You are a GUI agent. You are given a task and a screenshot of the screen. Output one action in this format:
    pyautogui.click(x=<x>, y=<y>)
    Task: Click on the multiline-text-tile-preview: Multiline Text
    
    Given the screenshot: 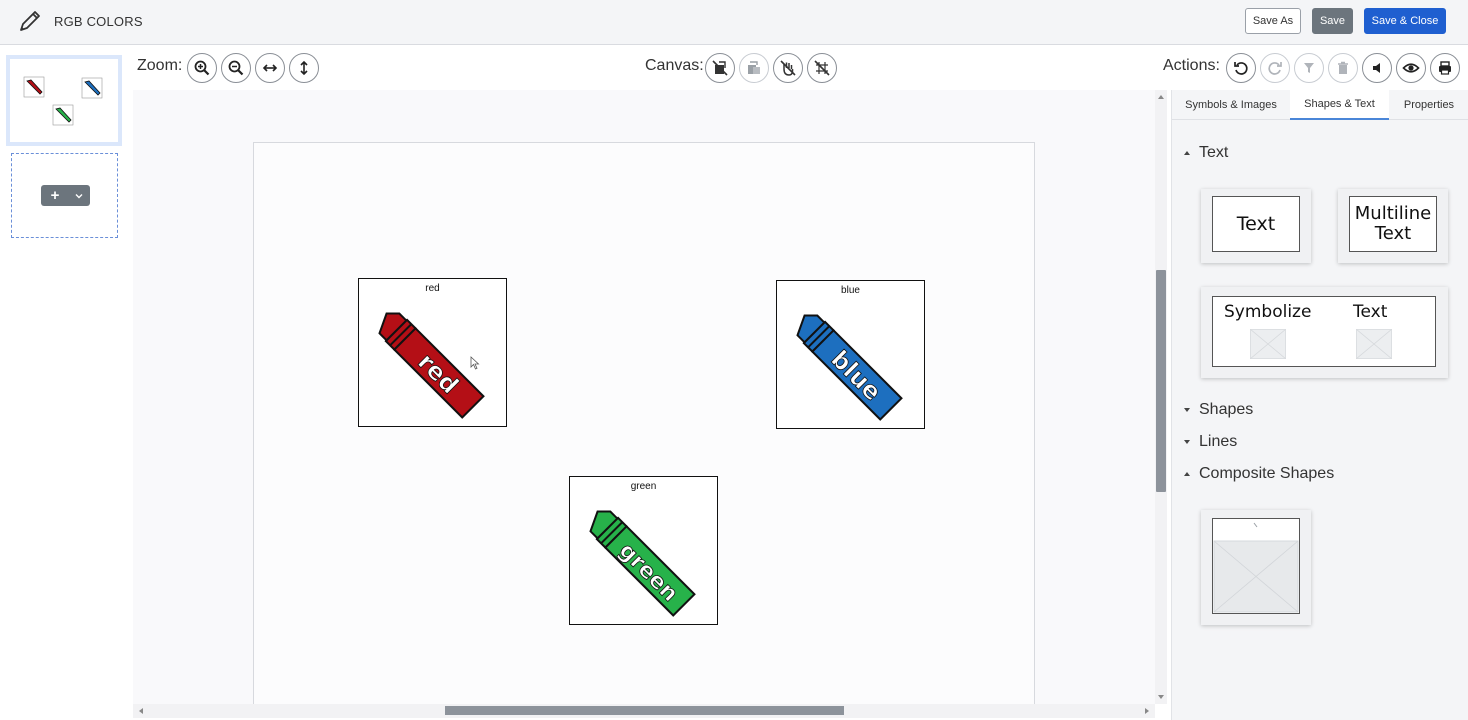 What is the action you would take?
    pyautogui.click(x=1393, y=224)
    